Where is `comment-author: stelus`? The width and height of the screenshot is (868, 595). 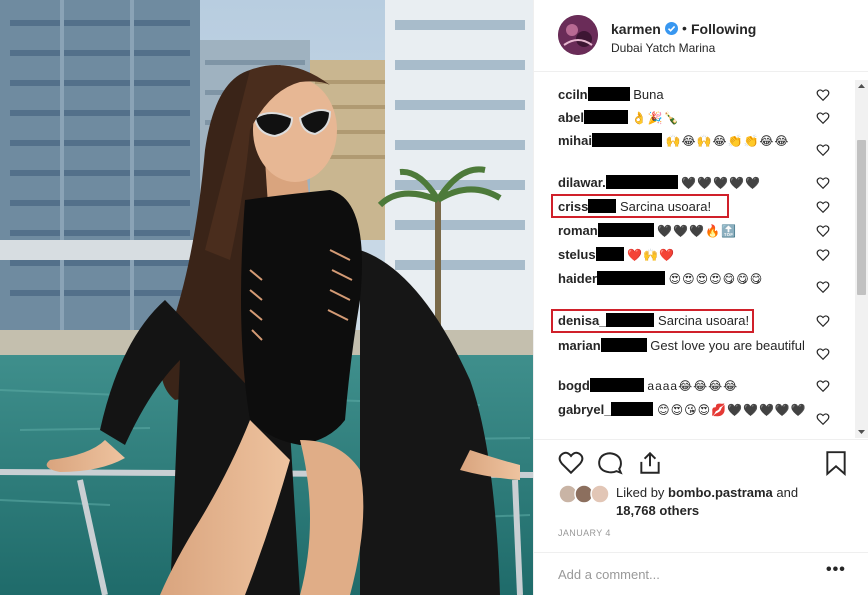 comment-author: stelus is located at coordinates (577, 254).